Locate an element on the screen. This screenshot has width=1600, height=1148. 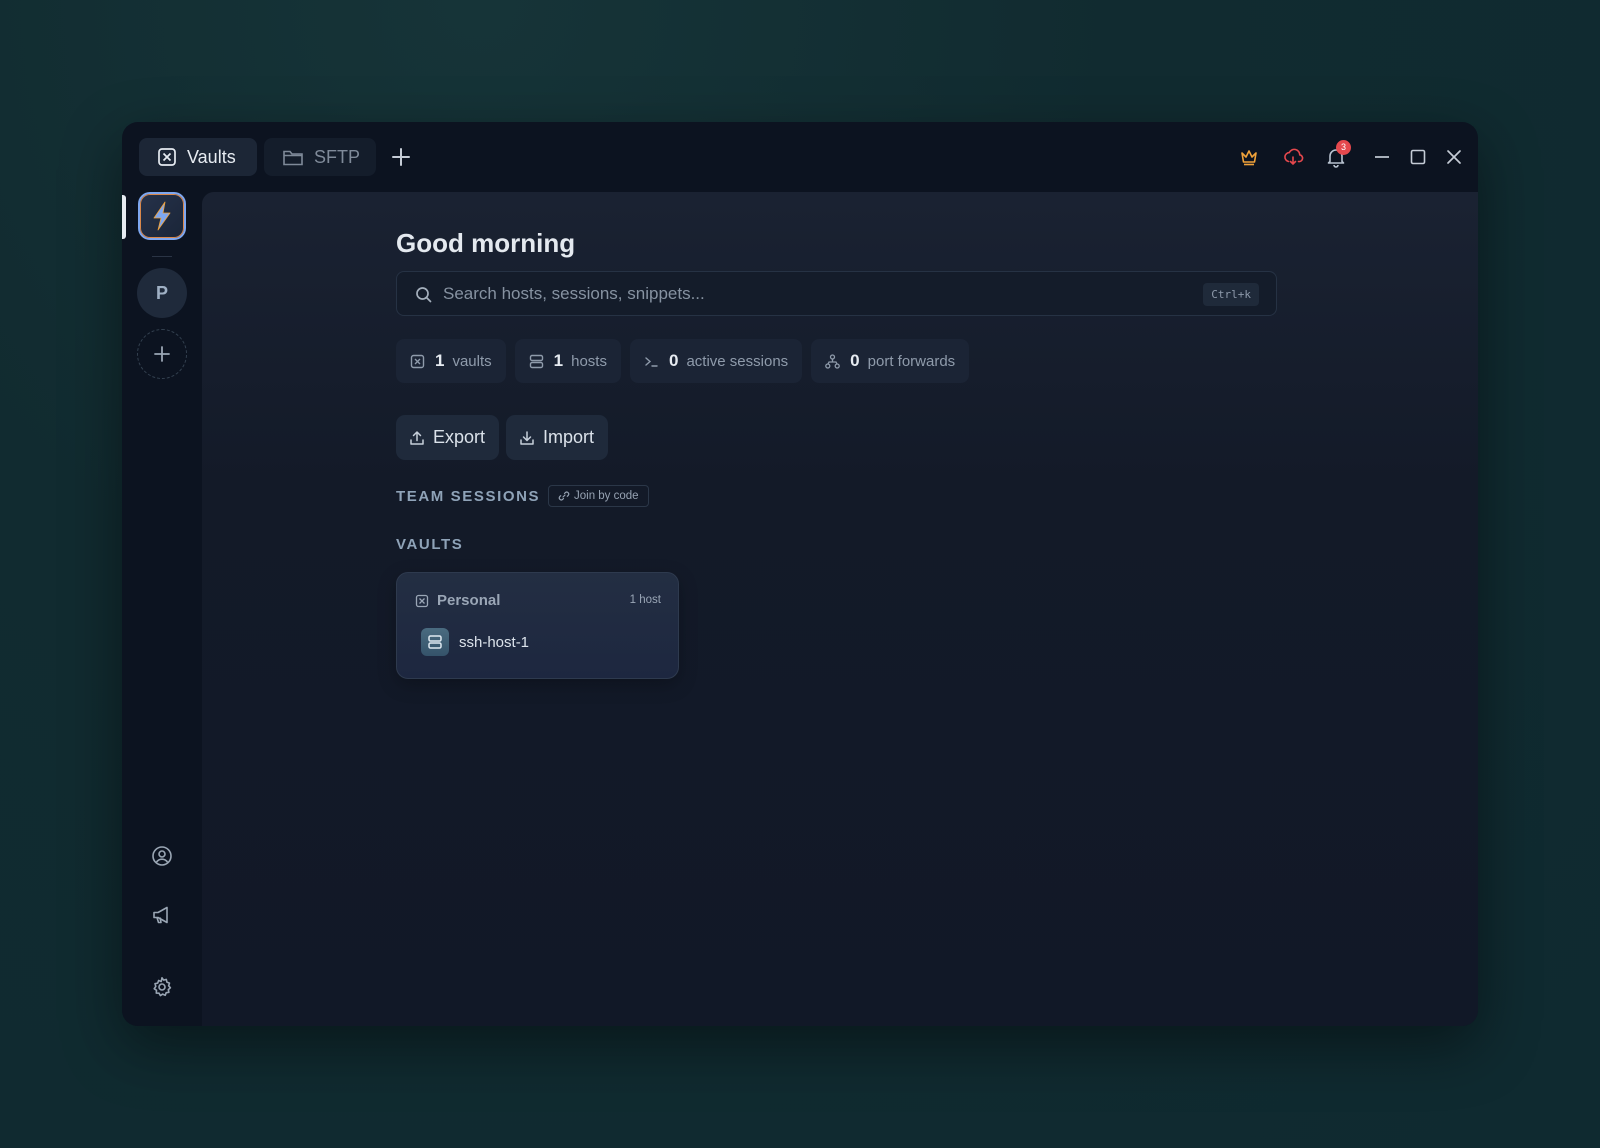
terminal-icon is located at coordinates (651, 361).